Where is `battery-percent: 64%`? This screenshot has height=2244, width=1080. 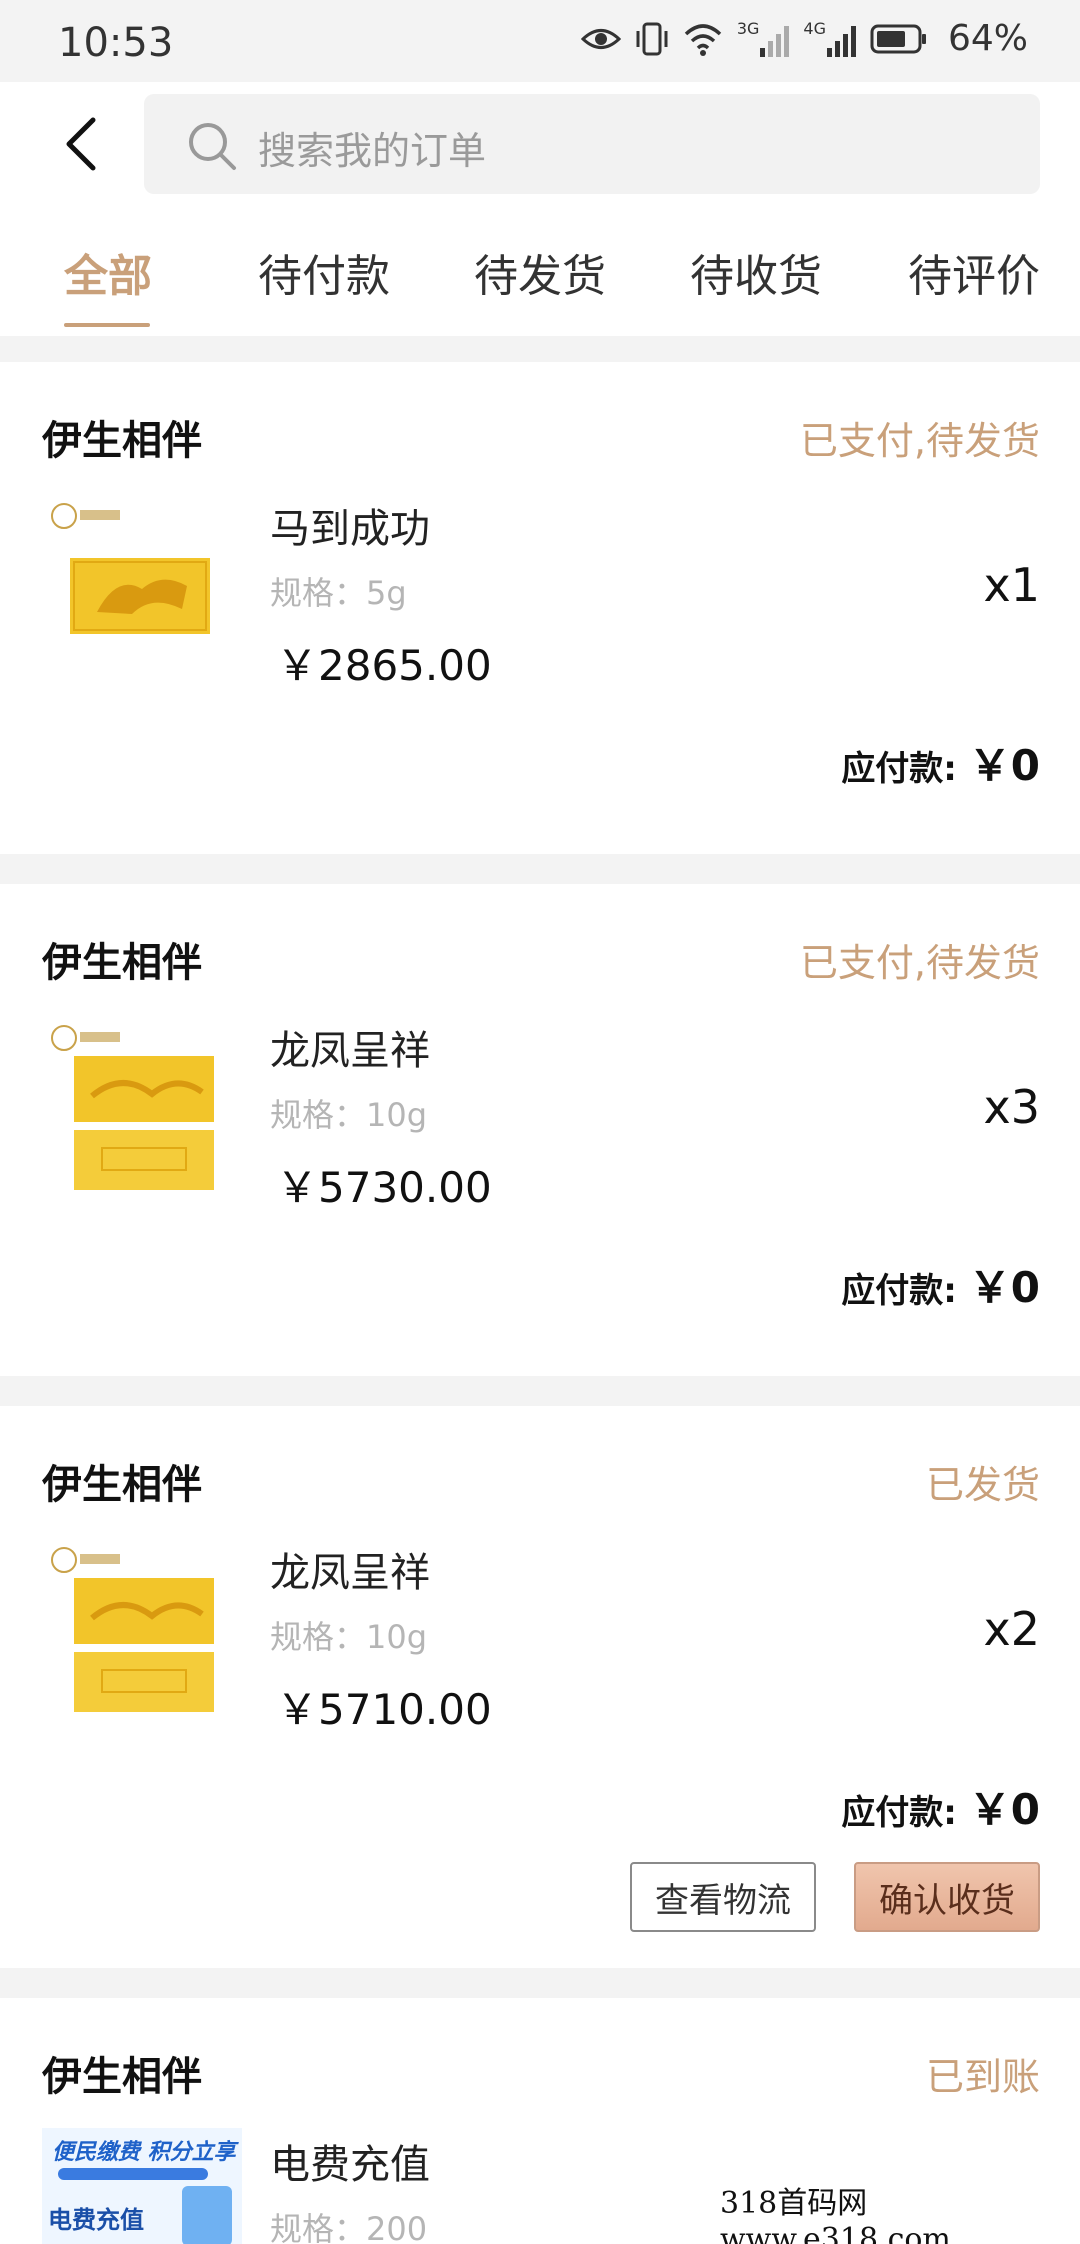
battery-percent: 64% is located at coordinates (987, 38).